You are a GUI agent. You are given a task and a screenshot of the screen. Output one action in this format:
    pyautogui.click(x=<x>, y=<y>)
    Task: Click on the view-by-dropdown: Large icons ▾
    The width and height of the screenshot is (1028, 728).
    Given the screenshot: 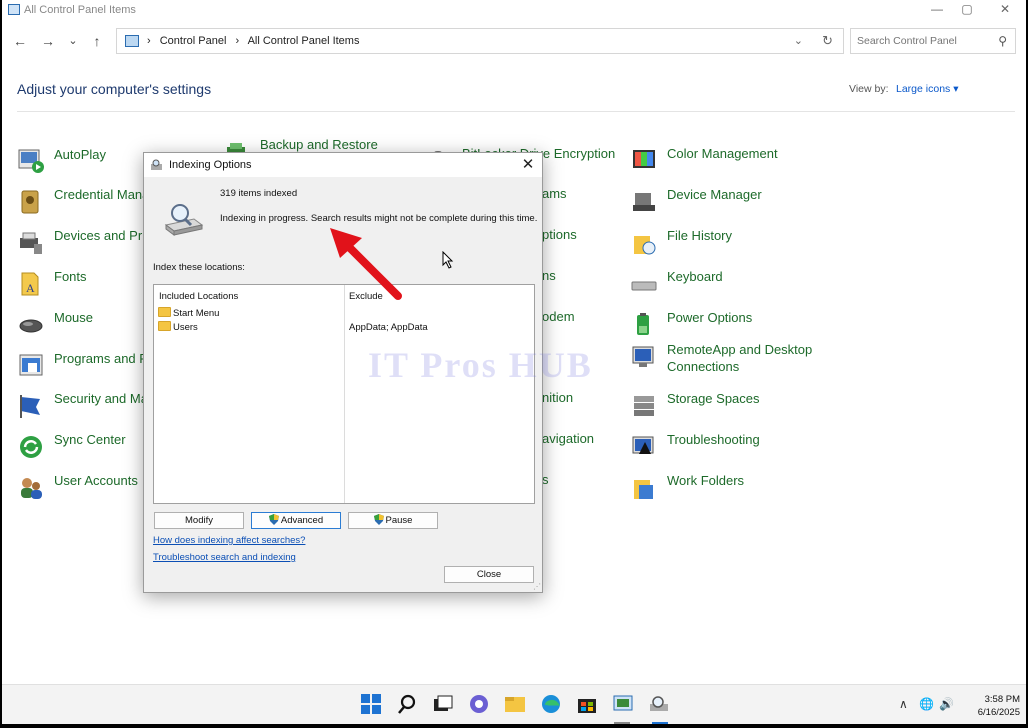 What is the action you would take?
    pyautogui.click(x=927, y=89)
    